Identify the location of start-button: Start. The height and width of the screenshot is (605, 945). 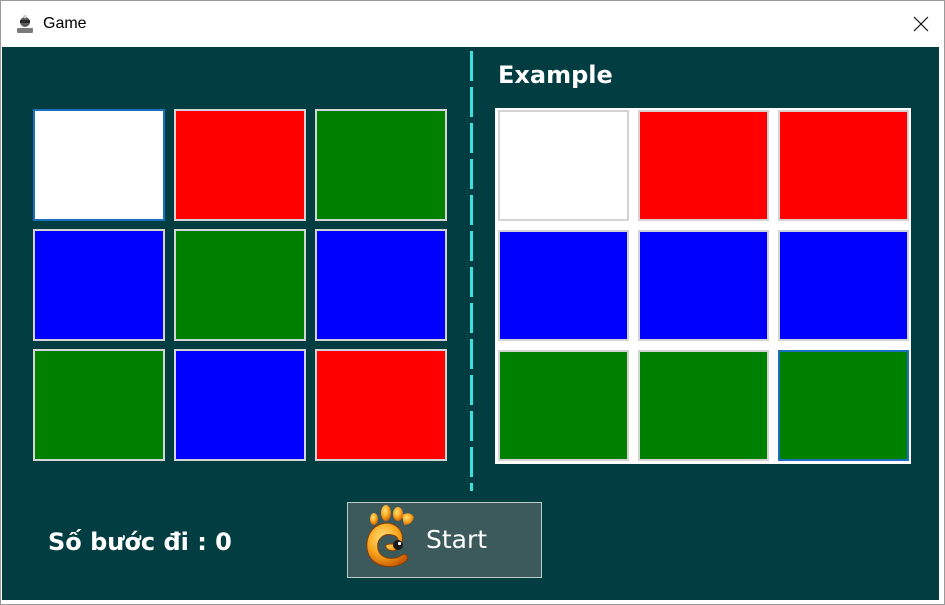
(444, 540).